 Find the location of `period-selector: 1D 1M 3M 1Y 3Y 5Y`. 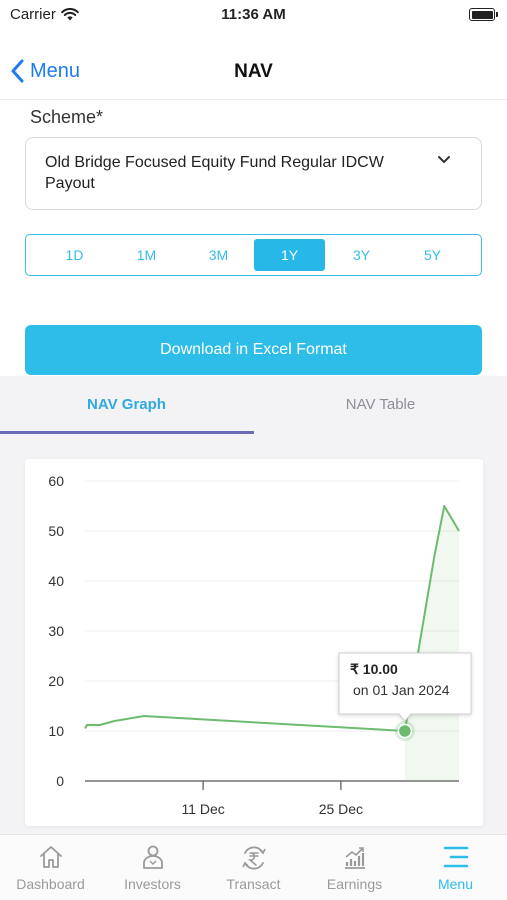

period-selector: 1D 1M 3M 1Y 3Y 5Y is located at coordinates (253, 255).